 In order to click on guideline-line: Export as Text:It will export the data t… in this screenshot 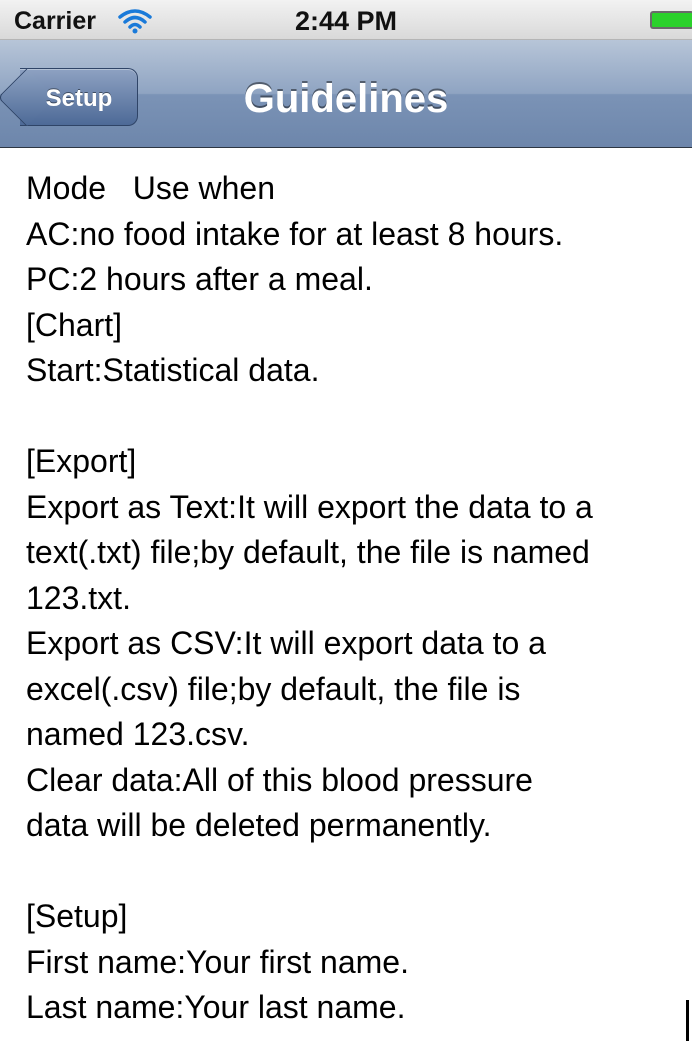, I will do `click(309, 506)`.